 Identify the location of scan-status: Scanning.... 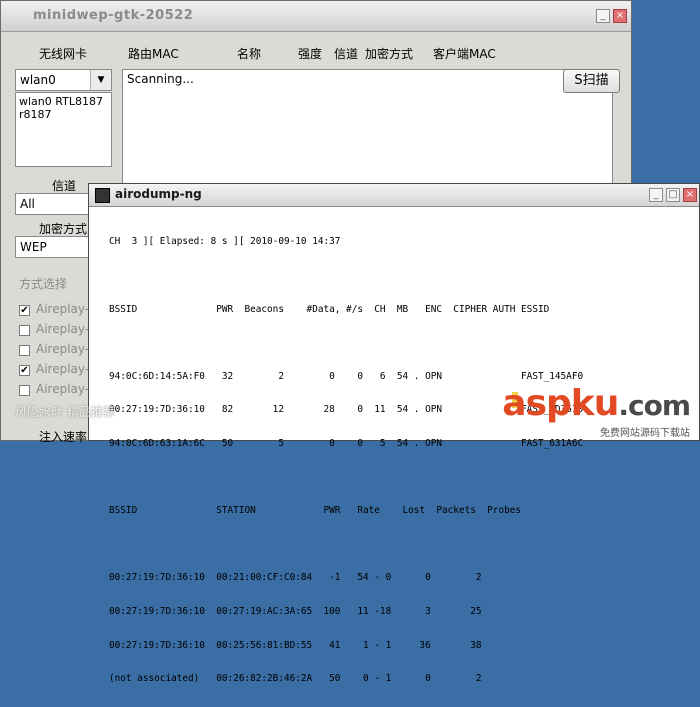
(160, 79).